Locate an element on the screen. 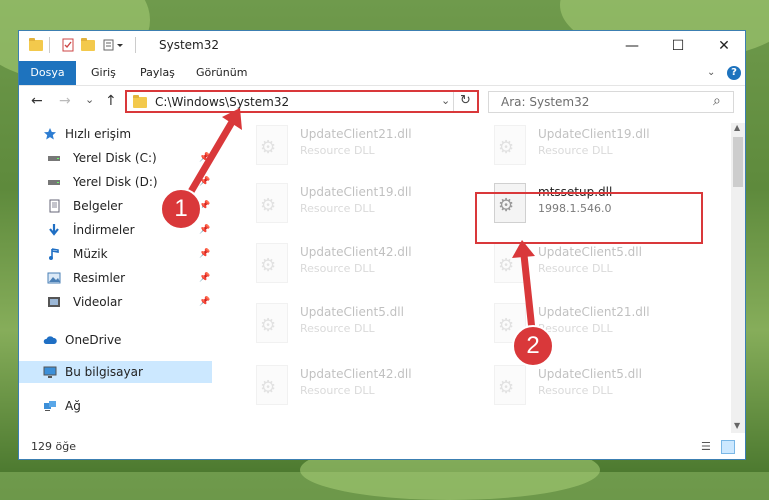 This screenshot has width=769, height=500. minimize-button: — is located at coordinates (632, 46).